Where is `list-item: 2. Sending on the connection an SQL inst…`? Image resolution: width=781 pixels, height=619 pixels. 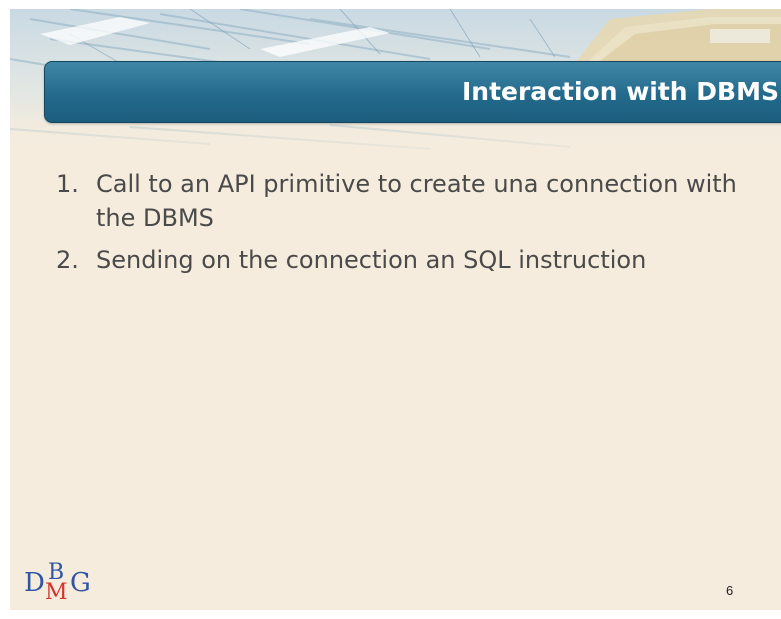 list-item: 2. Sending on the connection an SQL inst… is located at coordinates (406, 260).